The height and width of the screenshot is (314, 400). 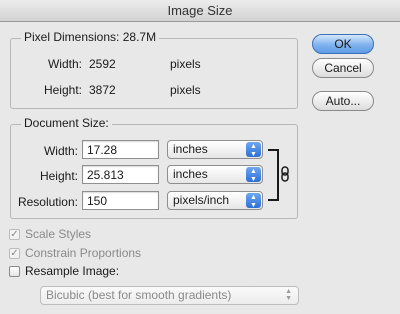 I want to click on cancel-button: Cancel, so click(x=343, y=68).